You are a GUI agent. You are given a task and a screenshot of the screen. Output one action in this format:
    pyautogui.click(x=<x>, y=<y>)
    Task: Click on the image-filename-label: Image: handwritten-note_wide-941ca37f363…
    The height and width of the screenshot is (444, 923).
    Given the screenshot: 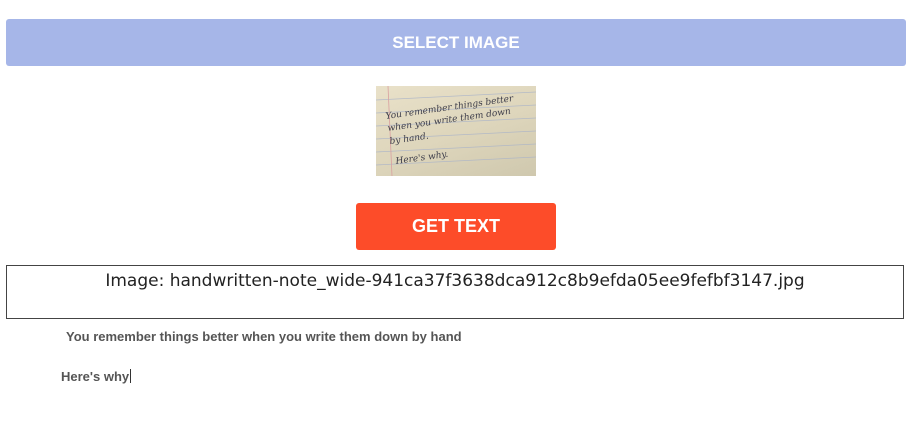 What is the action you would take?
    pyautogui.click(x=455, y=281)
    